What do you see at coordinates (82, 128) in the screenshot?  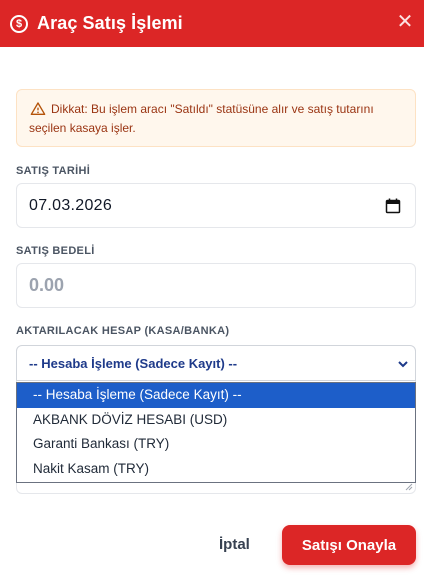 I see `alert-line-2: seçilen kasaya işler.` at bounding box center [82, 128].